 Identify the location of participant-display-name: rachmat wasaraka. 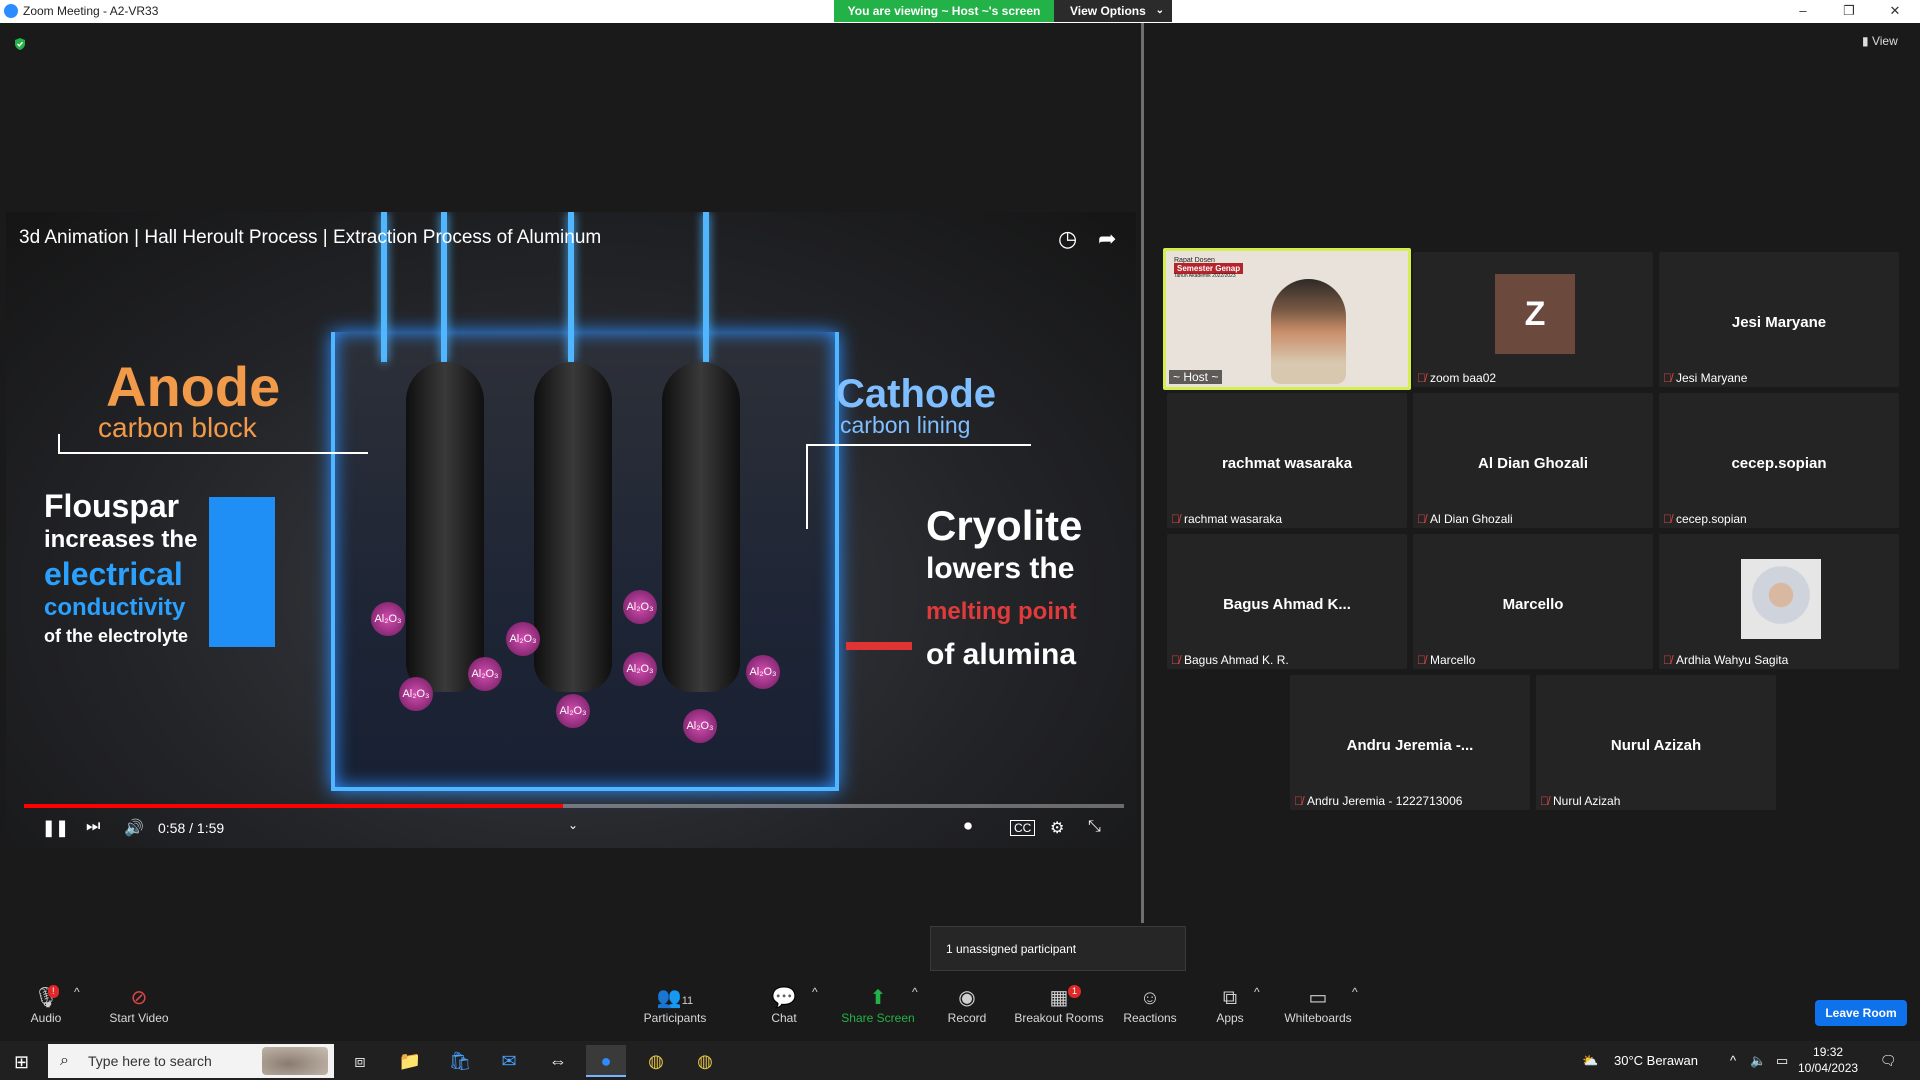
(1287, 463).